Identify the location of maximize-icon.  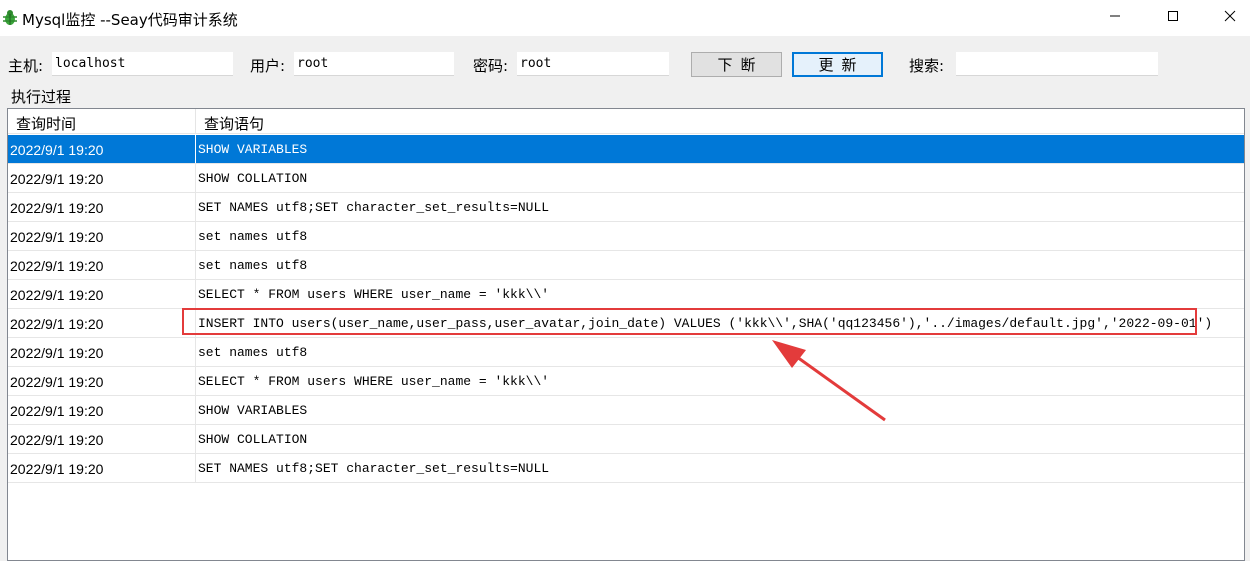
(1173, 18).